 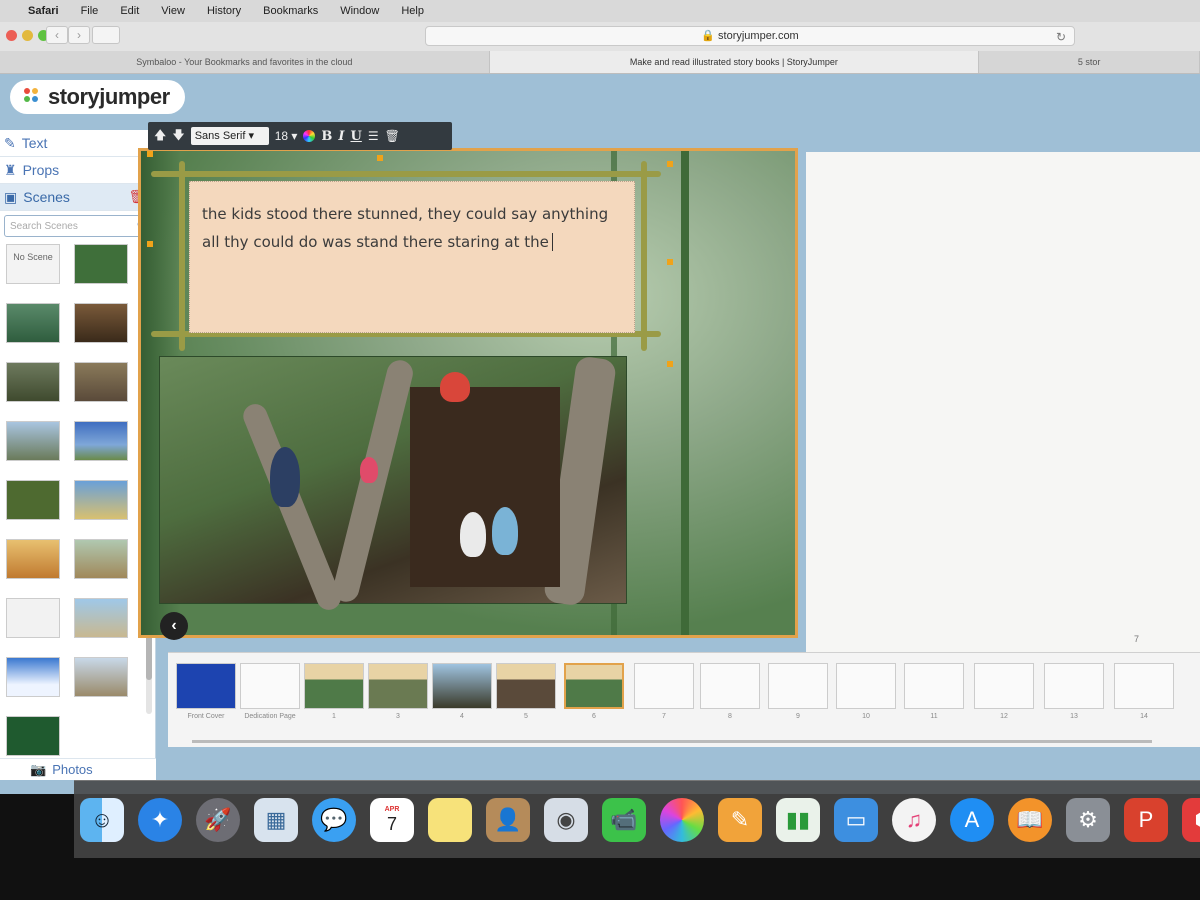 What do you see at coordinates (160, 819) in the screenshot?
I see `safari-icon: ✦` at bounding box center [160, 819].